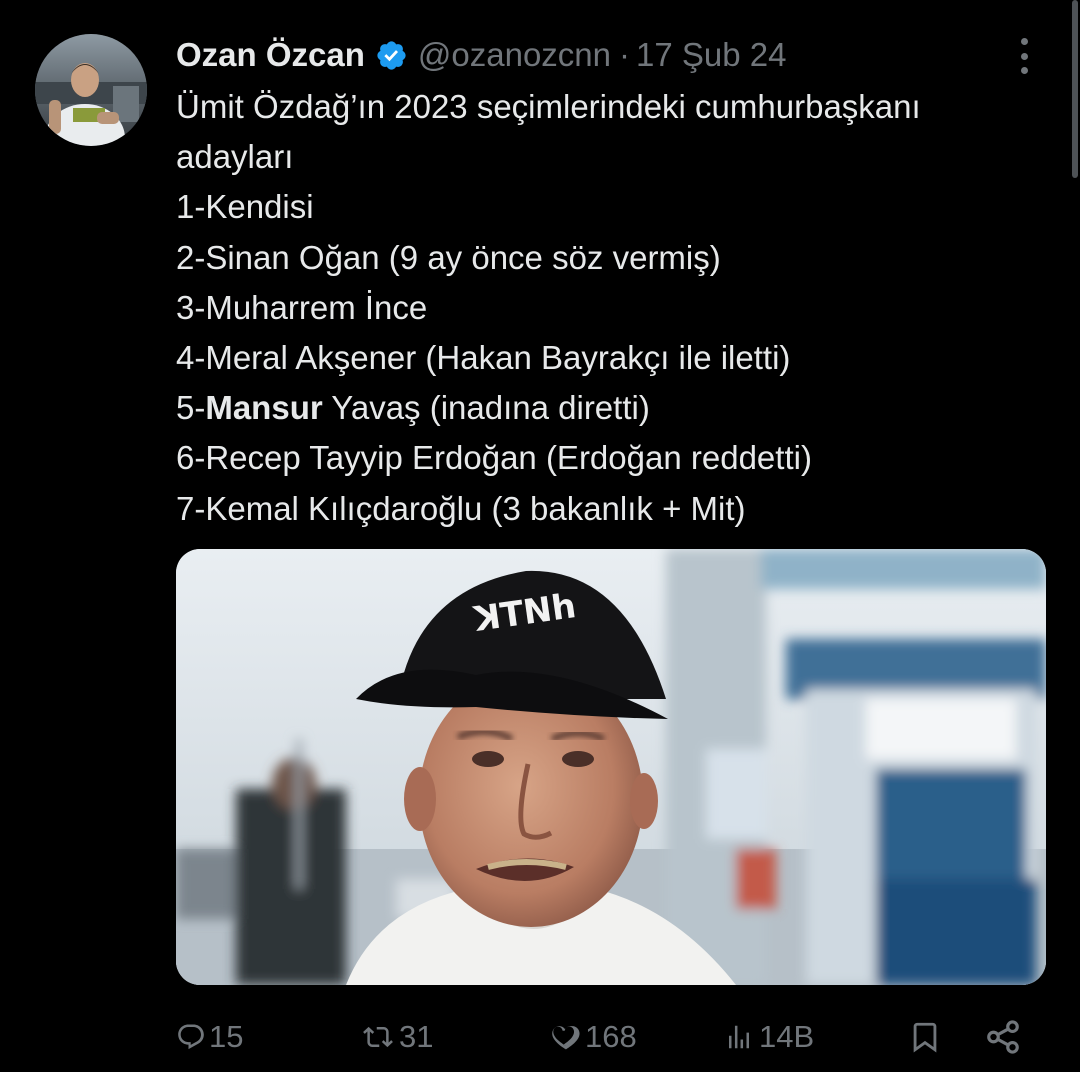 The width and height of the screenshot is (1080, 1072). Describe the element at coordinates (739, 1037) in the screenshot. I see `views-chart-icon` at that location.